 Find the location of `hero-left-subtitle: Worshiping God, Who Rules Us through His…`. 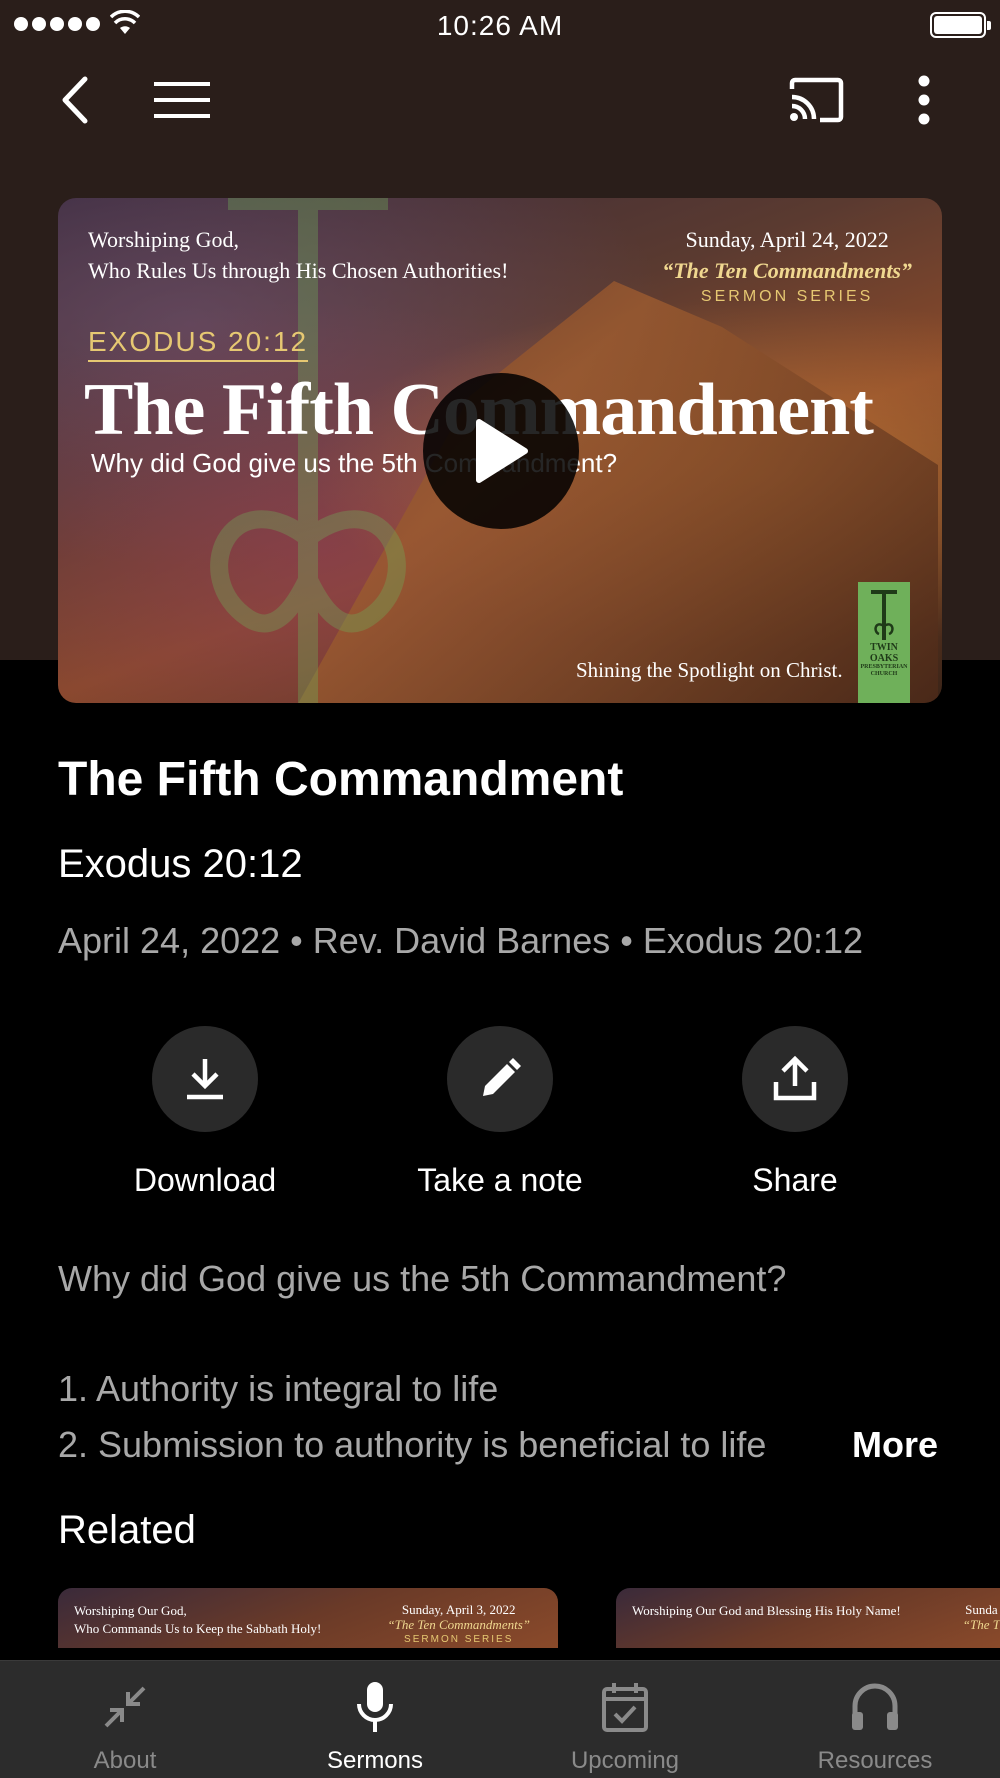

hero-left-subtitle: Worshiping God, Who Rules Us through His… is located at coordinates (298, 255).